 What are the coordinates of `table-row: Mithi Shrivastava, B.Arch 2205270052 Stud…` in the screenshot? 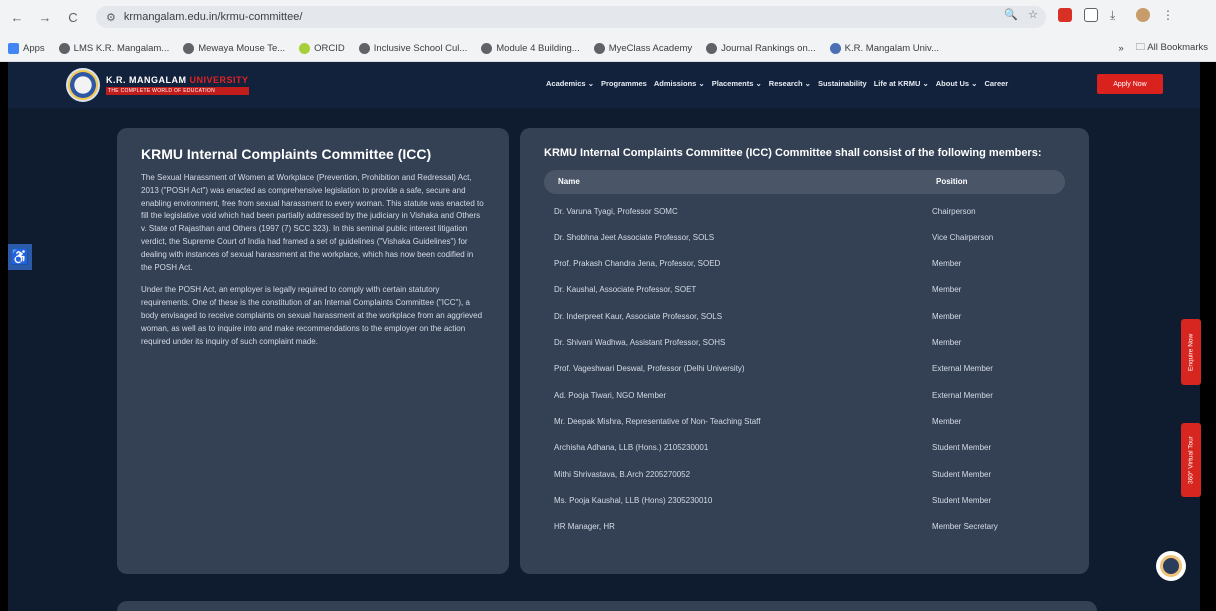 It's located at (804, 474).